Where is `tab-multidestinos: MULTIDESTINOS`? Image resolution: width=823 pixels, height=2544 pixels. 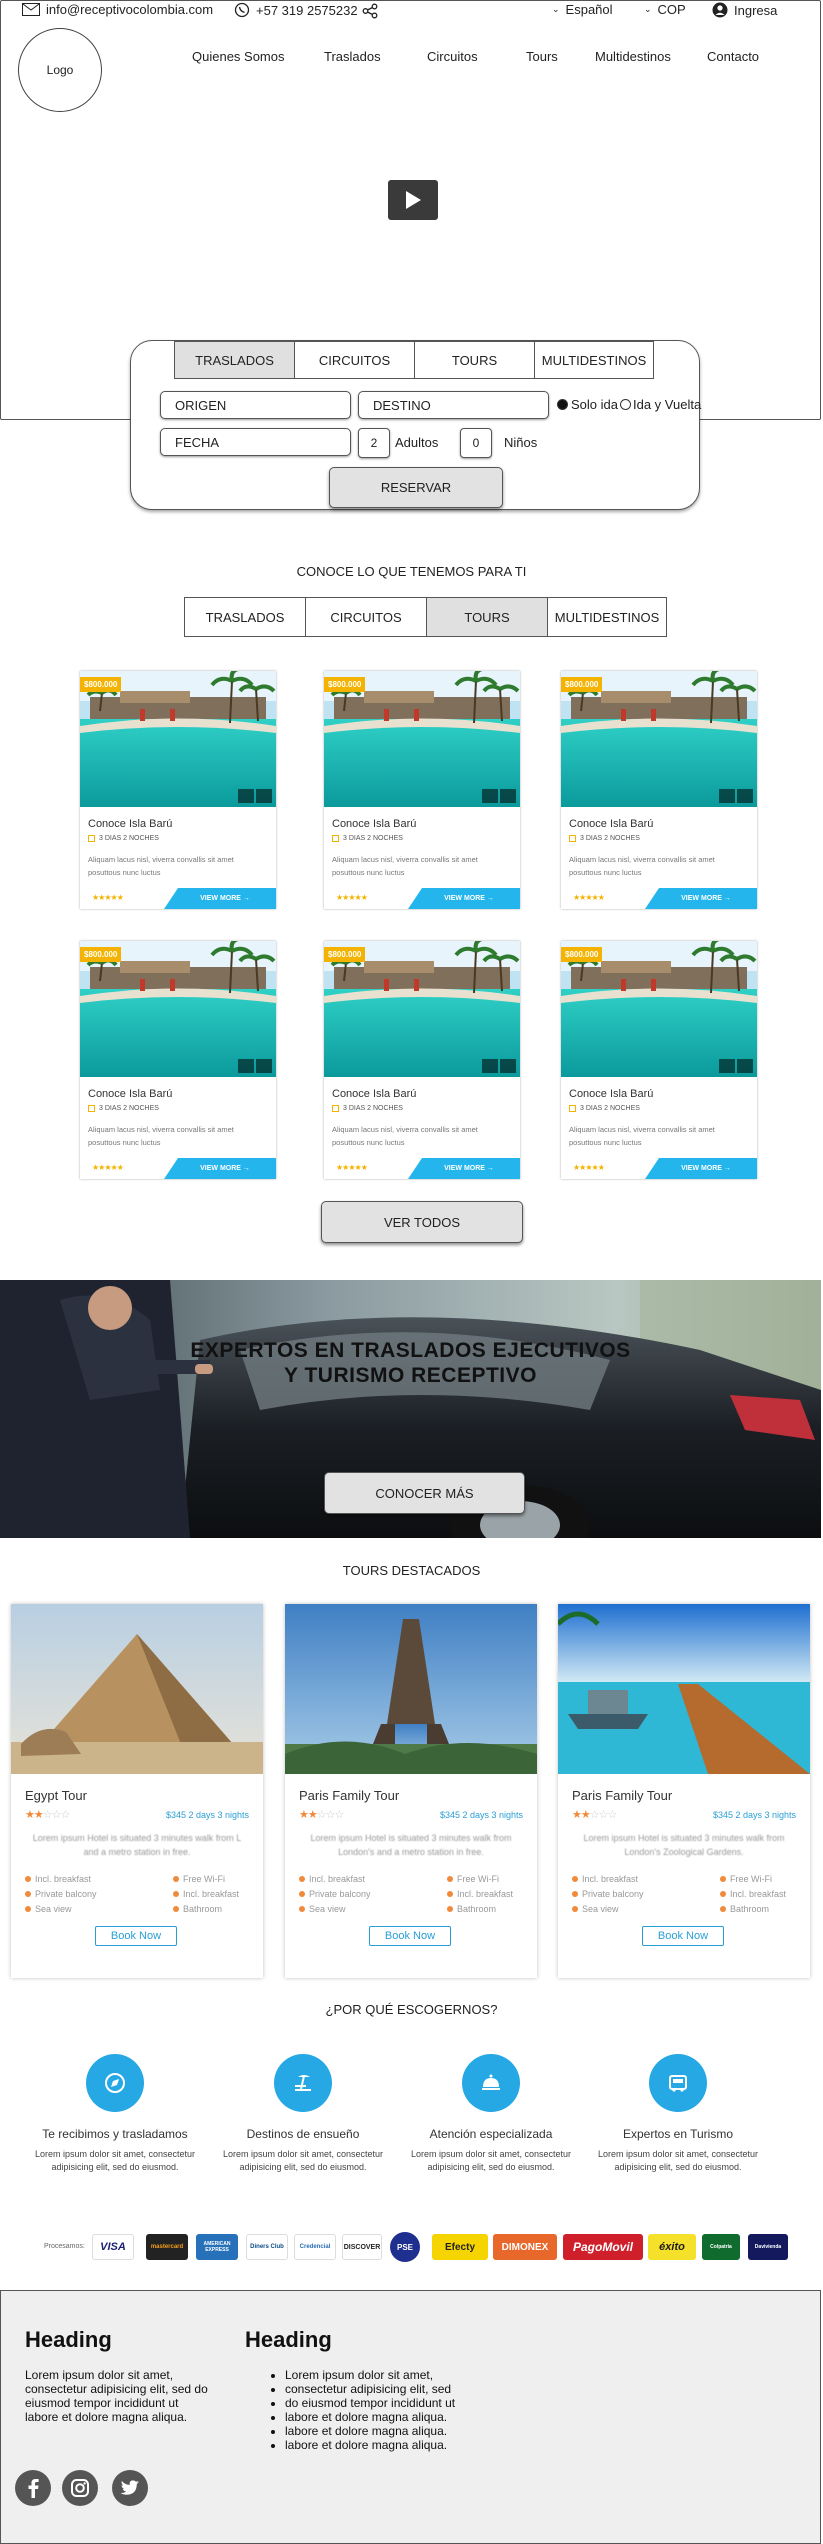 tab-multidestinos: MULTIDESTINOS is located at coordinates (594, 360).